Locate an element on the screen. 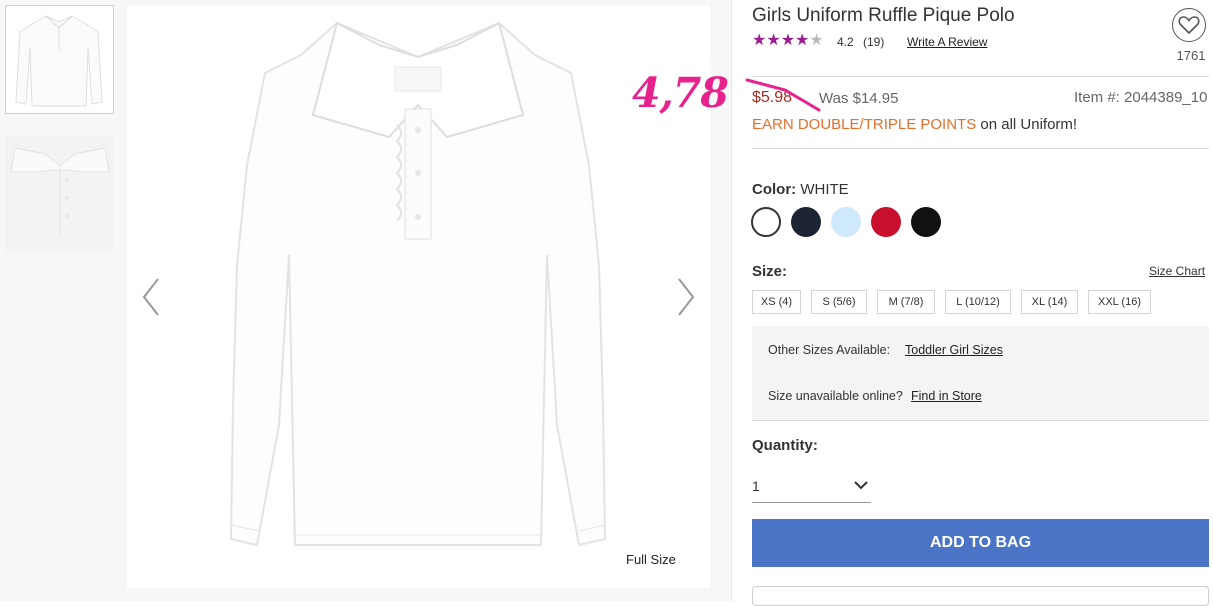 The image size is (1213, 606). size-option-m: M (7/8) is located at coordinates (906, 302).